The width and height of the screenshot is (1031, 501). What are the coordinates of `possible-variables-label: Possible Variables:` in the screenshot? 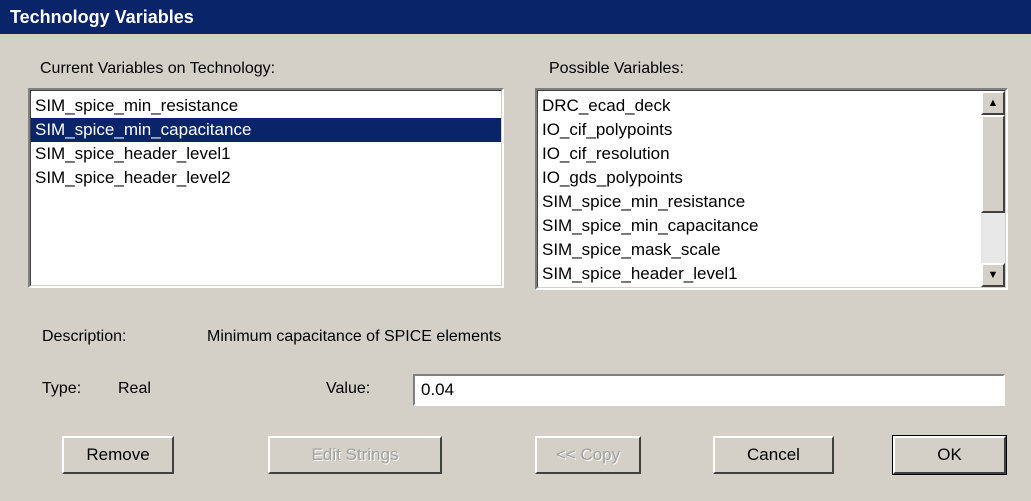 It's located at (616, 68).